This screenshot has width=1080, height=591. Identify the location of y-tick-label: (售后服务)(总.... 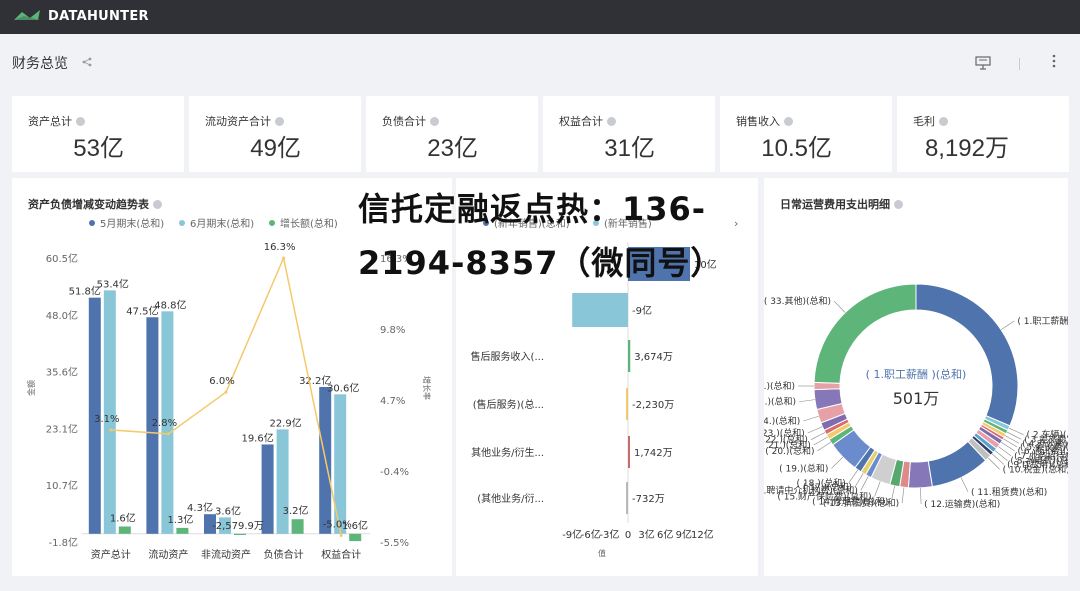
(508, 404).